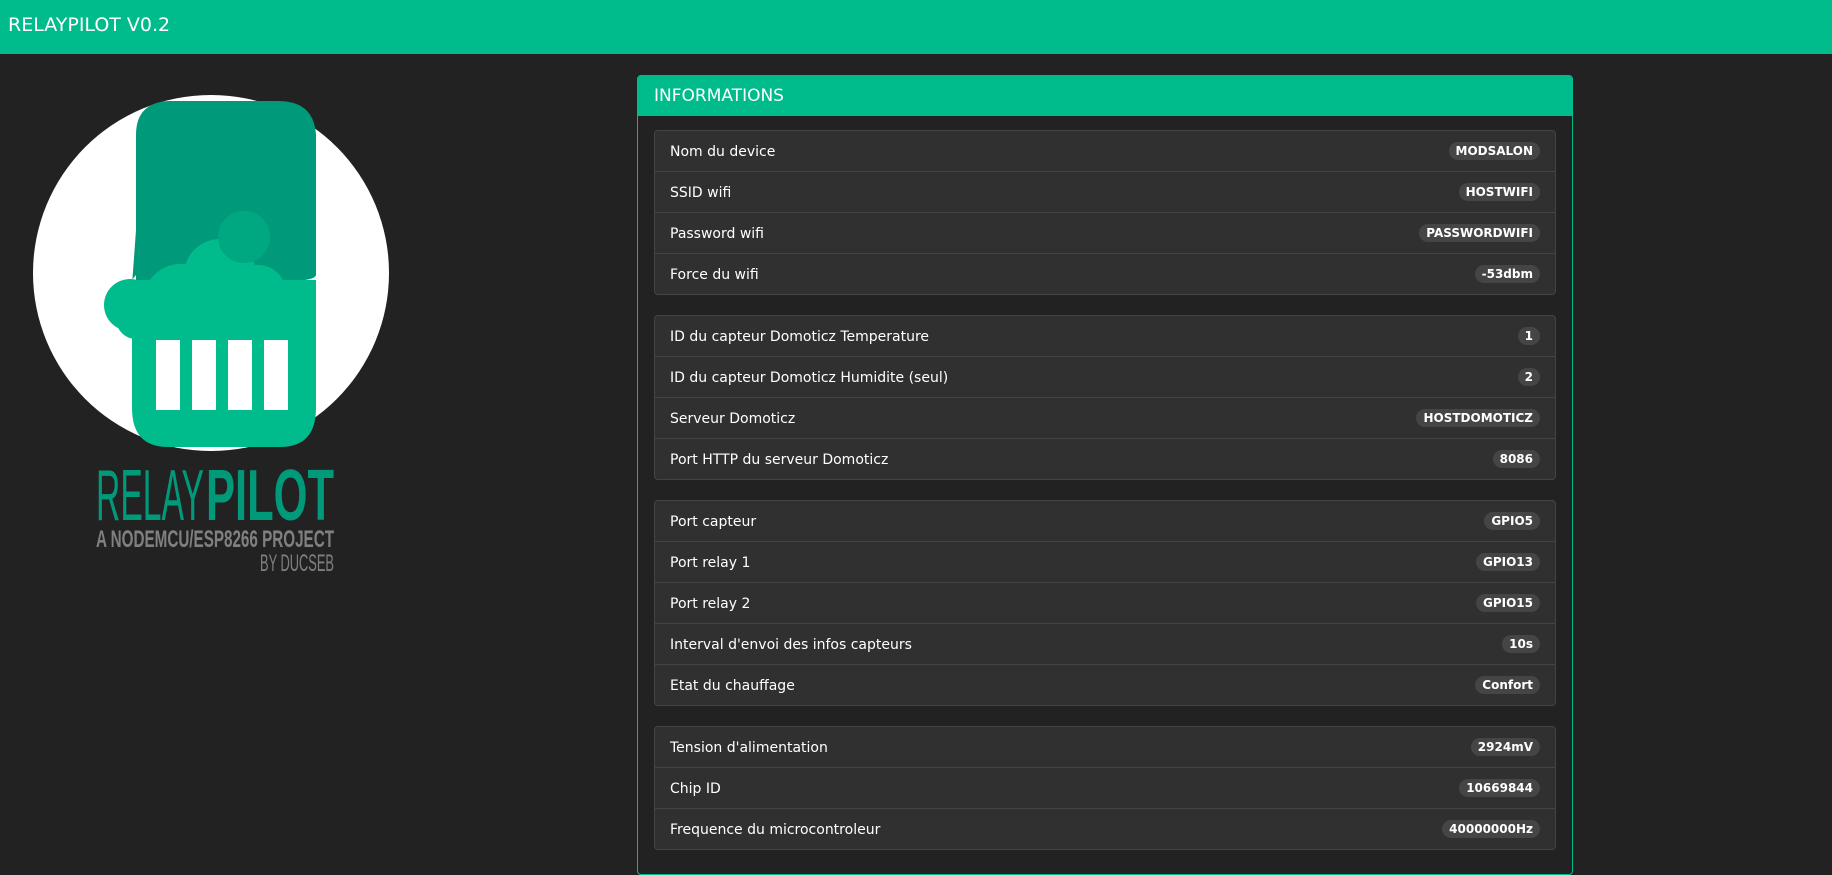 This screenshot has width=1832, height=875. Describe the element at coordinates (710, 604) in the screenshot. I see `item-label: Port relay 2` at that location.